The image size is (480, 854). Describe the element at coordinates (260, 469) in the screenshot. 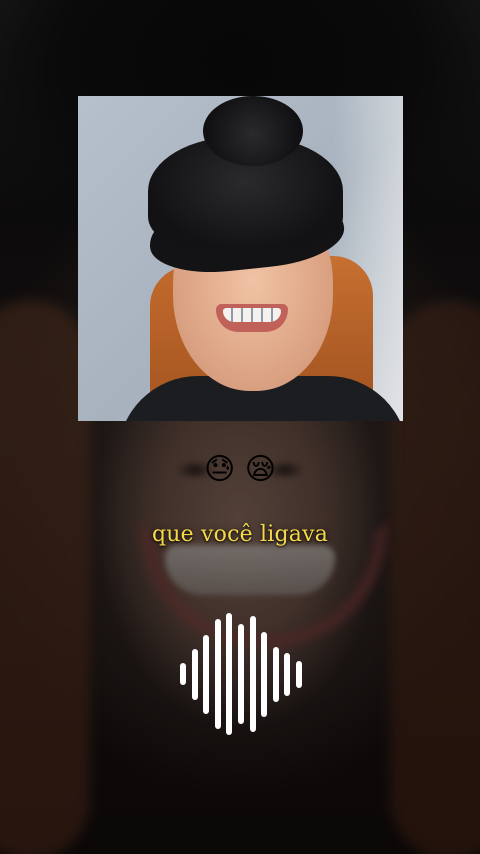

I see `sleepy-face-emoji: 😪` at that location.